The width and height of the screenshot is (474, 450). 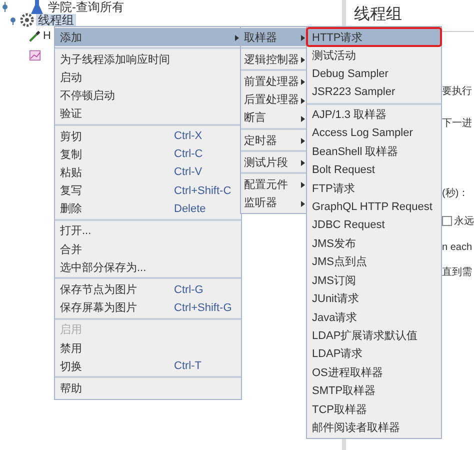 What do you see at coordinates (148, 366) in the screenshot?
I see `menu-item: 切换 Ctrl-T` at bounding box center [148, 366].